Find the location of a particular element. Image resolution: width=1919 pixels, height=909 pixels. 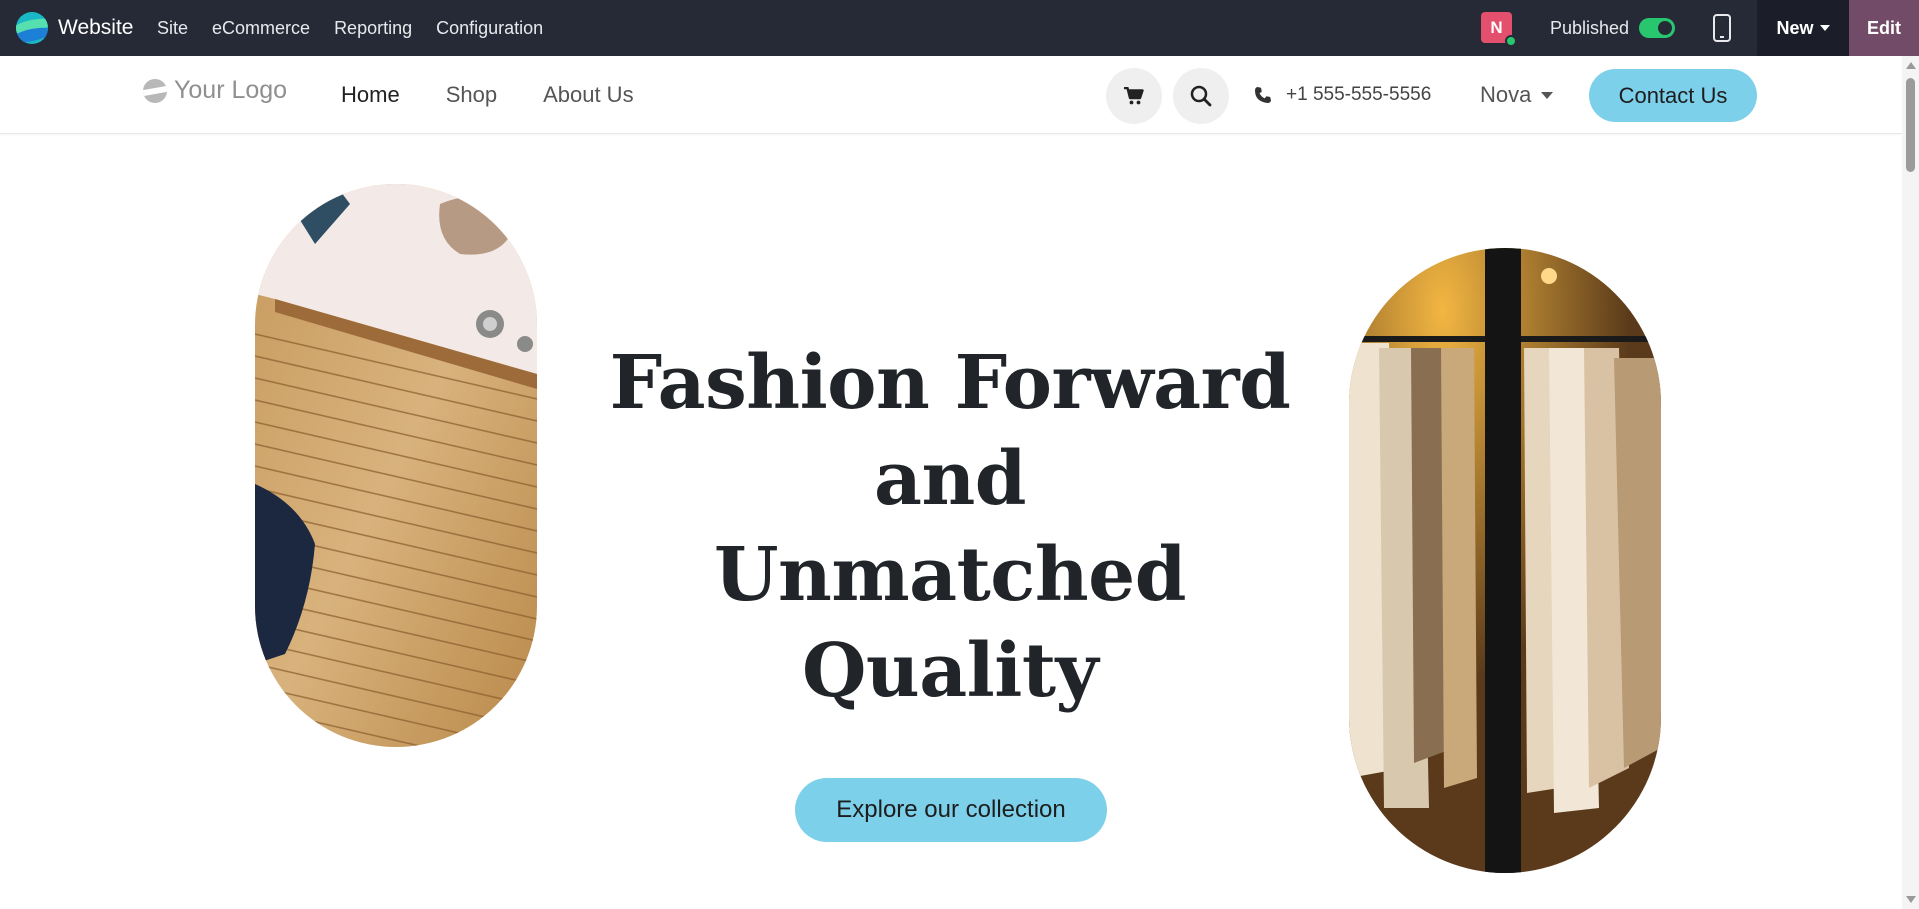

contact-us-label: Contact Us is located at coordinates (1673, 95).